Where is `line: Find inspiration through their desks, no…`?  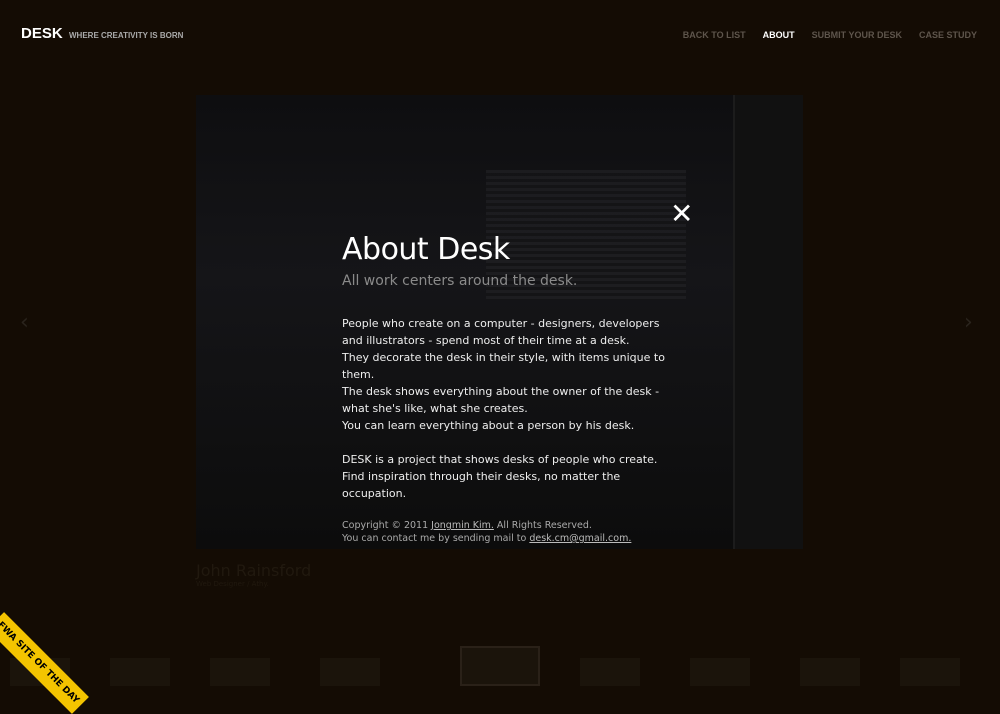
line: Find inspiration through their desks, no… is located at coordinates (481, 485).